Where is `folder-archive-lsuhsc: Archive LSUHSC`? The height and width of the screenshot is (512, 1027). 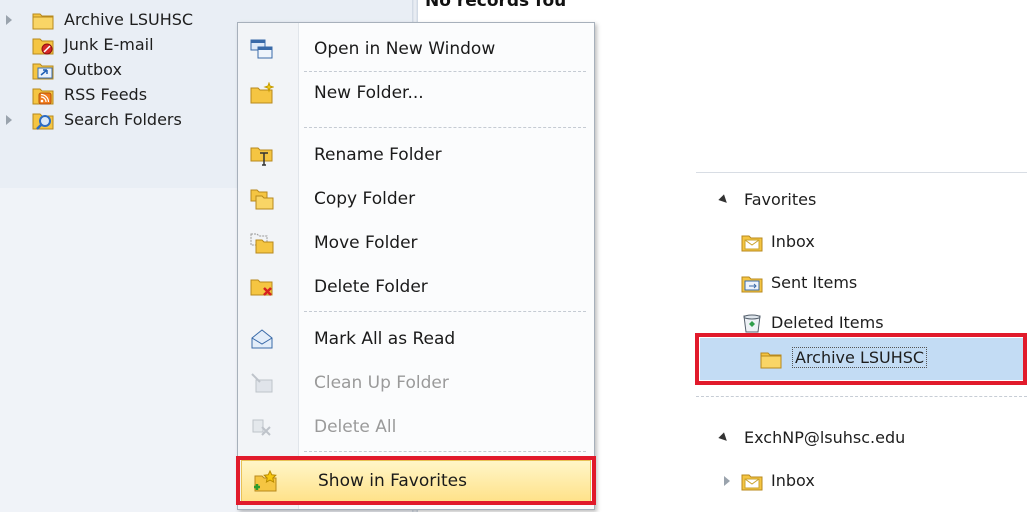 folder-archive-lsuhsc: Archive LSUHSC is located at coordinates (120, 21).